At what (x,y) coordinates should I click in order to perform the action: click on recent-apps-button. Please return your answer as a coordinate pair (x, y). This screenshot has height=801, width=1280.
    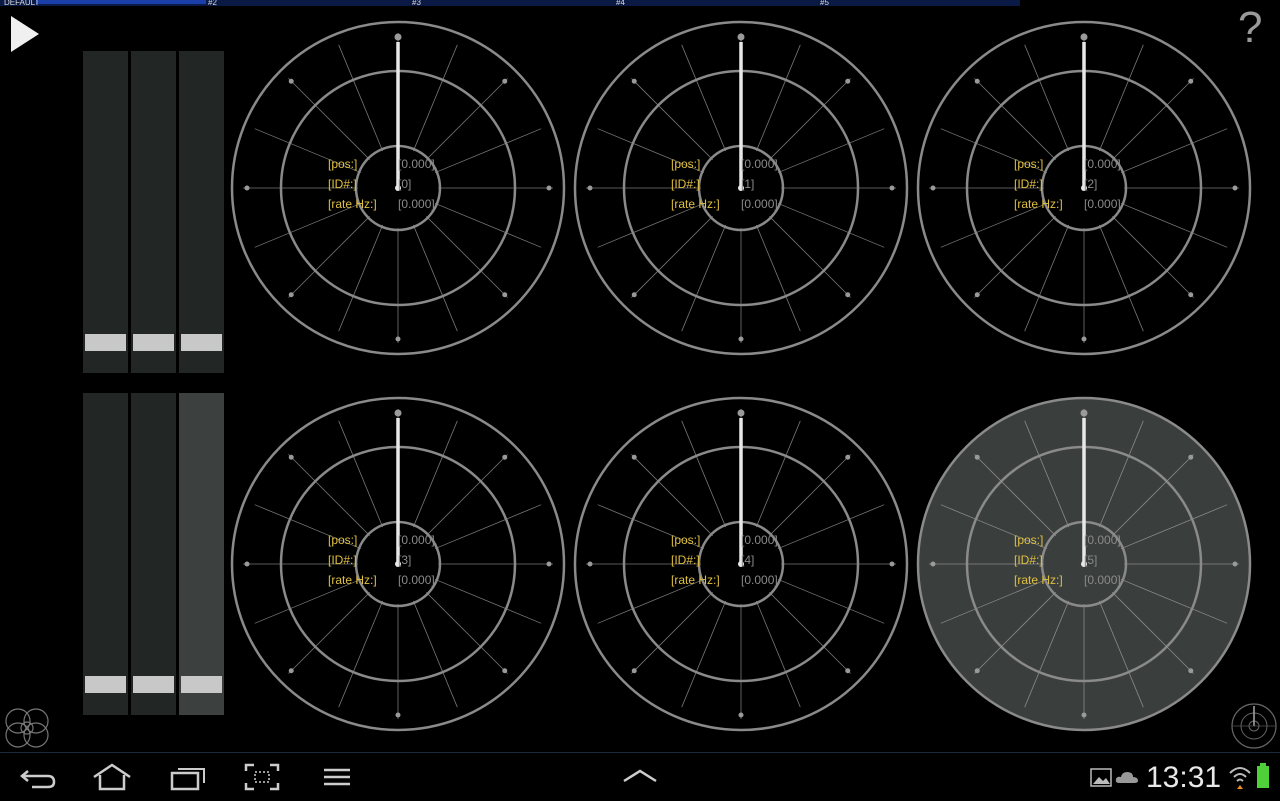
    Looking at the image, I should click on (188, 777).